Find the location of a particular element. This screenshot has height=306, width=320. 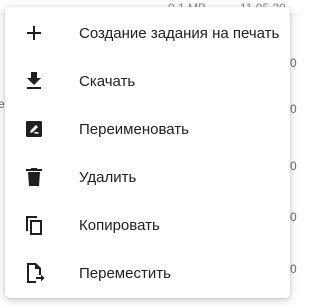

menu-item-delete: Удалить is located at coordinates (147, 177).